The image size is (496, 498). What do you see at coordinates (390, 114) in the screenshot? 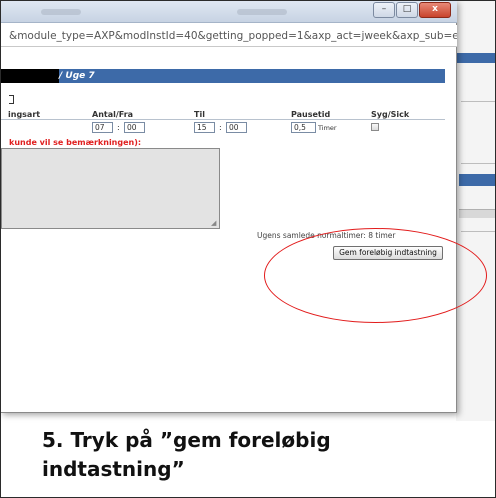
I see `column-header-sick: Syg/Sick` at bounding box center [390, 114].